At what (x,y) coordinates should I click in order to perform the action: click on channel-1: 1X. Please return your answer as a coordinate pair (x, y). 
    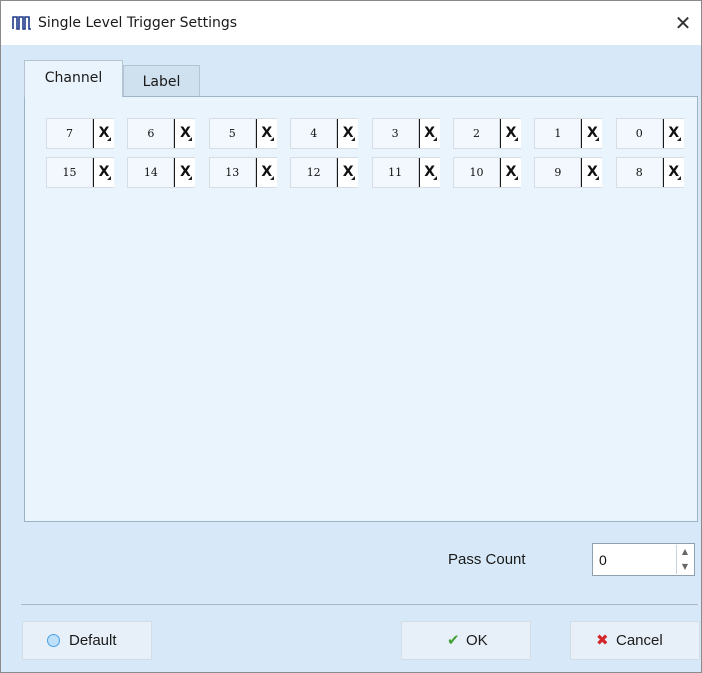
    Looking at the image, I should click on (568, 133).